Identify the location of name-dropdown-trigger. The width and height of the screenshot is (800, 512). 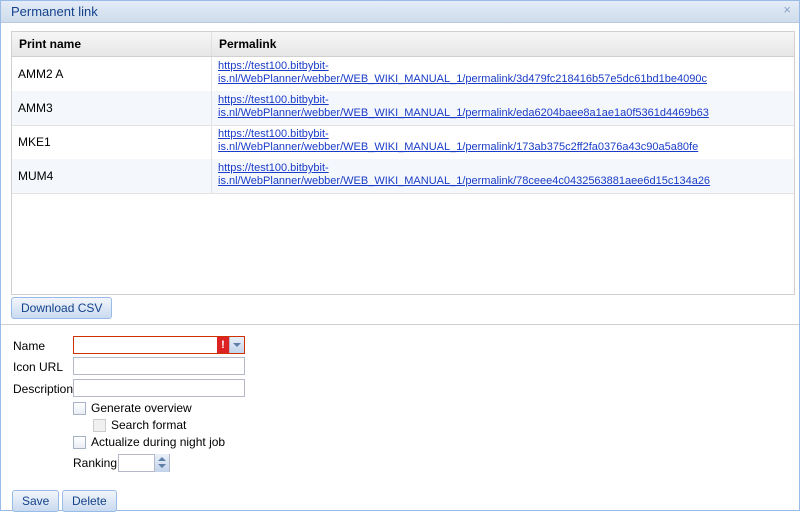
(236, 345).